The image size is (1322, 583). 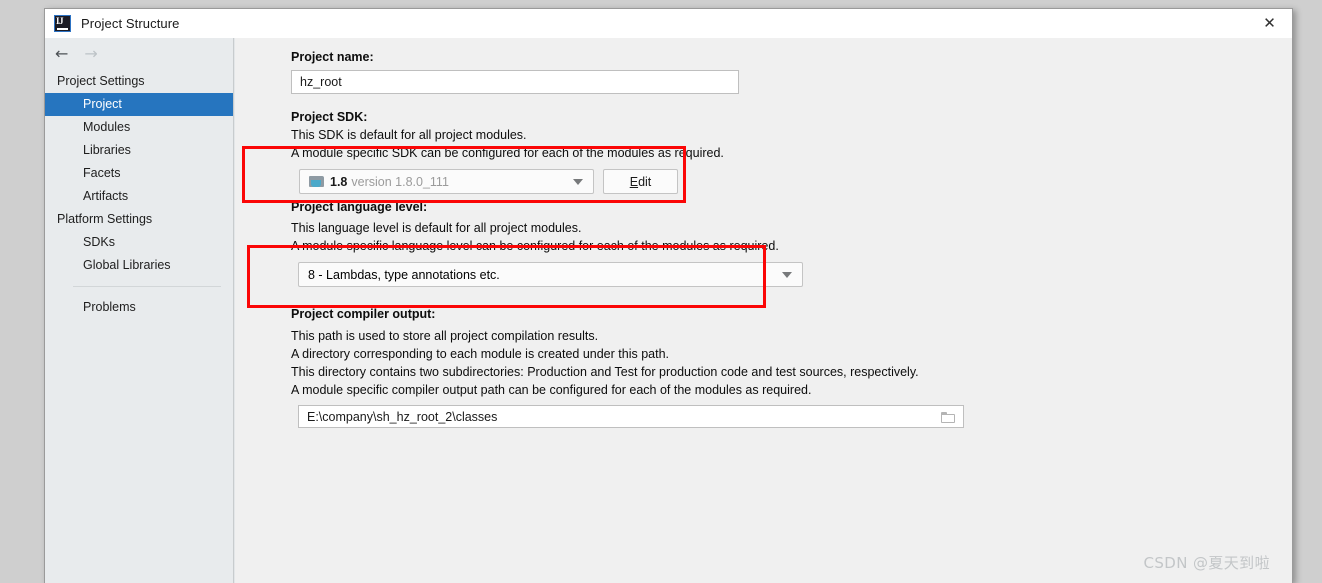 I want to click on project-sdk-version-short: 1.8, so click(x=339, y=181).